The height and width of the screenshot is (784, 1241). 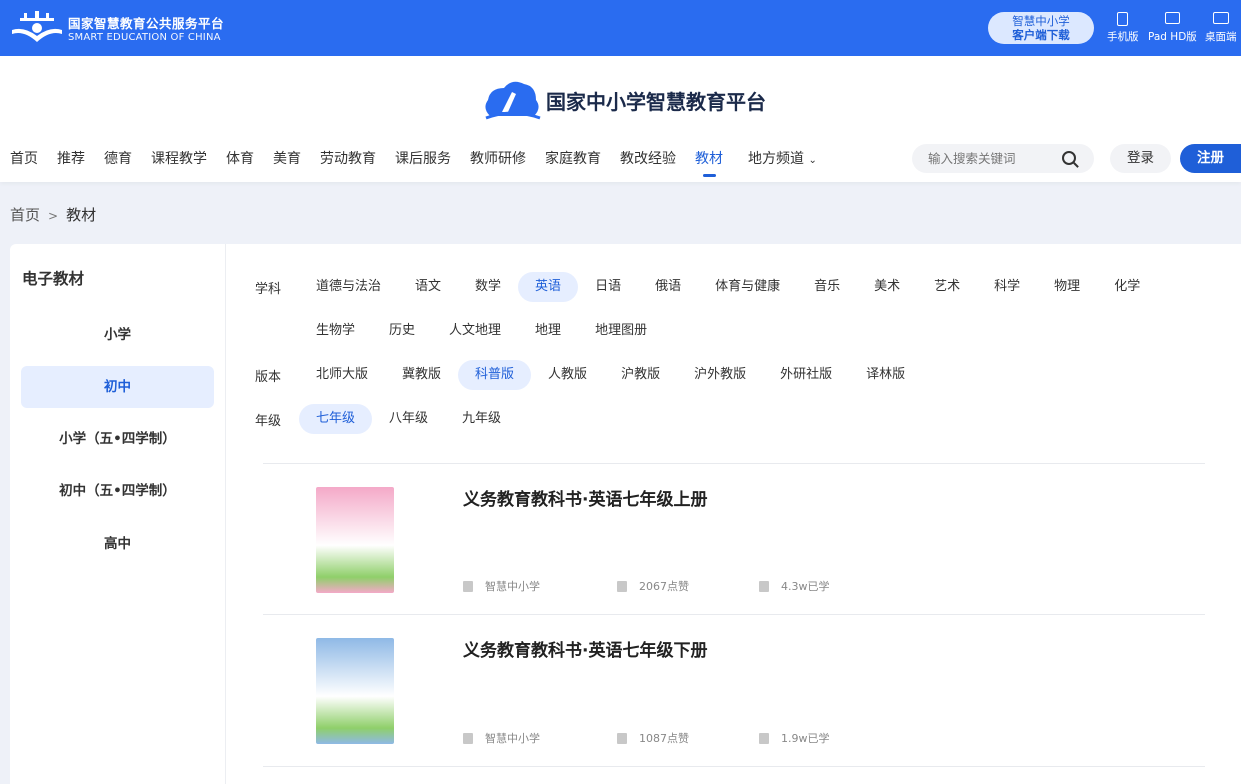 What do you see at coordinates (668, 287) in the screenshot?
I see `subject-option: 俄语` at bounding box center [668, 287].